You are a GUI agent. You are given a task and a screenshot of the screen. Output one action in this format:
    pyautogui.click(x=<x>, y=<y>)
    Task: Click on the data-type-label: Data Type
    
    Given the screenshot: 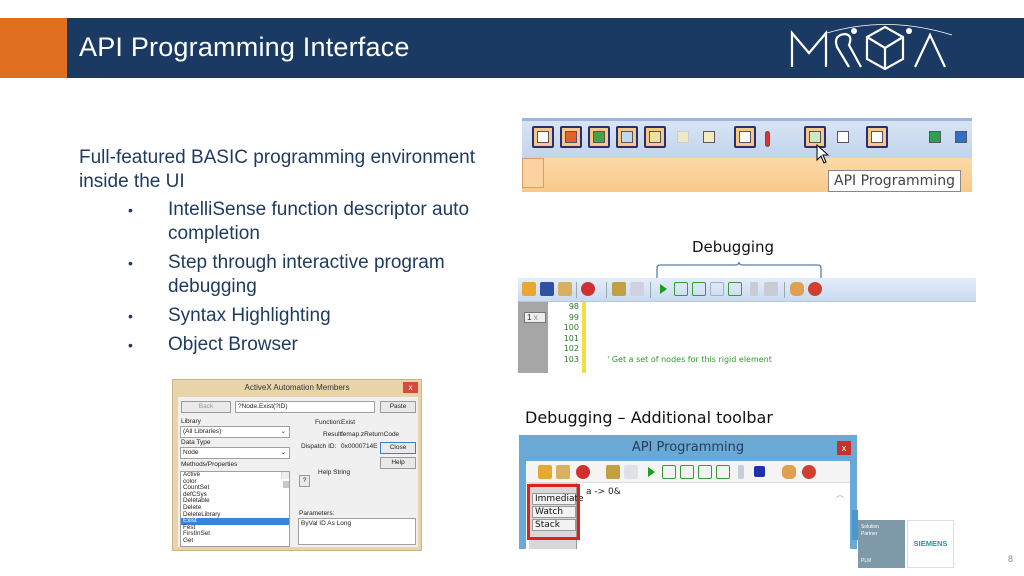 What is the action you would take?
    pyautogui.click(x=196, y=442)
    